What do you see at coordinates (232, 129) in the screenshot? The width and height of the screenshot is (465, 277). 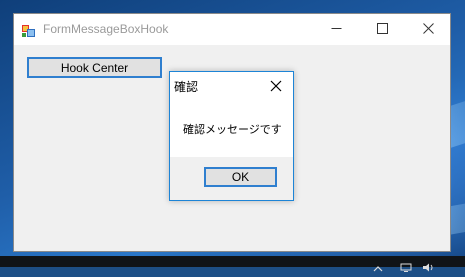 I see `dialog-message: 確認メッセージです` at bounding box center [232, 129].